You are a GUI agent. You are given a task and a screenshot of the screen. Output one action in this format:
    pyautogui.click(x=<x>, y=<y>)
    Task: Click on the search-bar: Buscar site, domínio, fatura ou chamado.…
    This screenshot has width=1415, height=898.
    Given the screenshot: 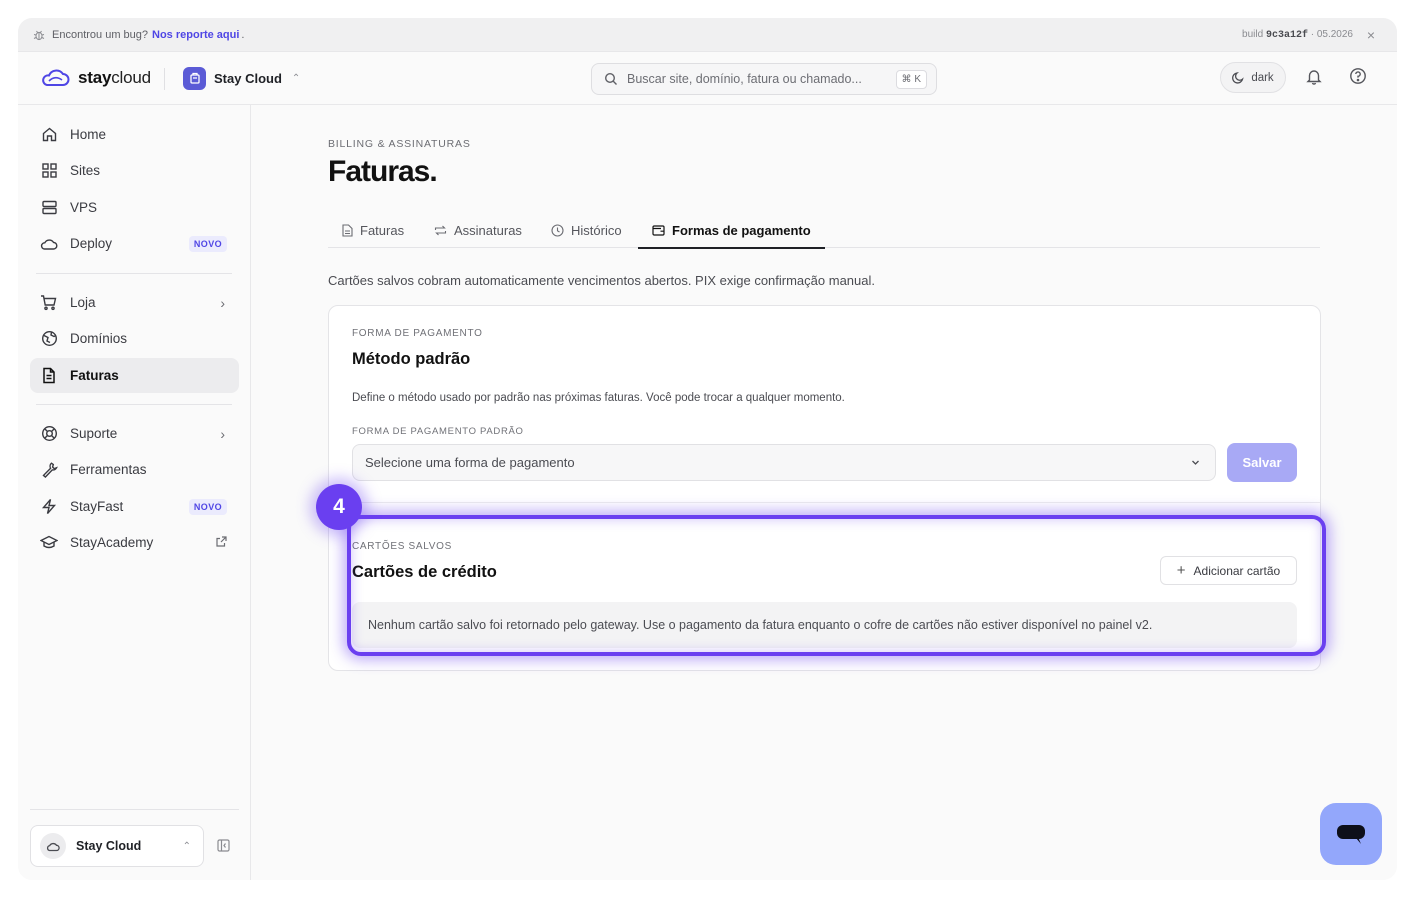 What is the action you would take?
    pyautogui.click(x=764, y=79)
    